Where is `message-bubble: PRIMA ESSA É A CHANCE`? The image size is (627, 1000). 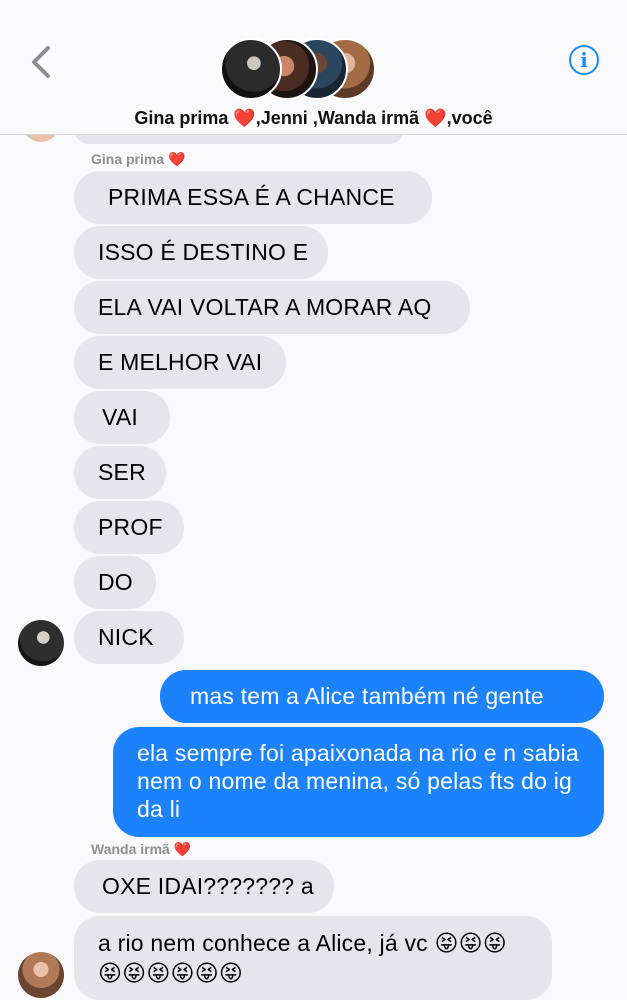 message-bubble: PRIMA ESSA É A CHANCE is located at coordinates (253, 197).